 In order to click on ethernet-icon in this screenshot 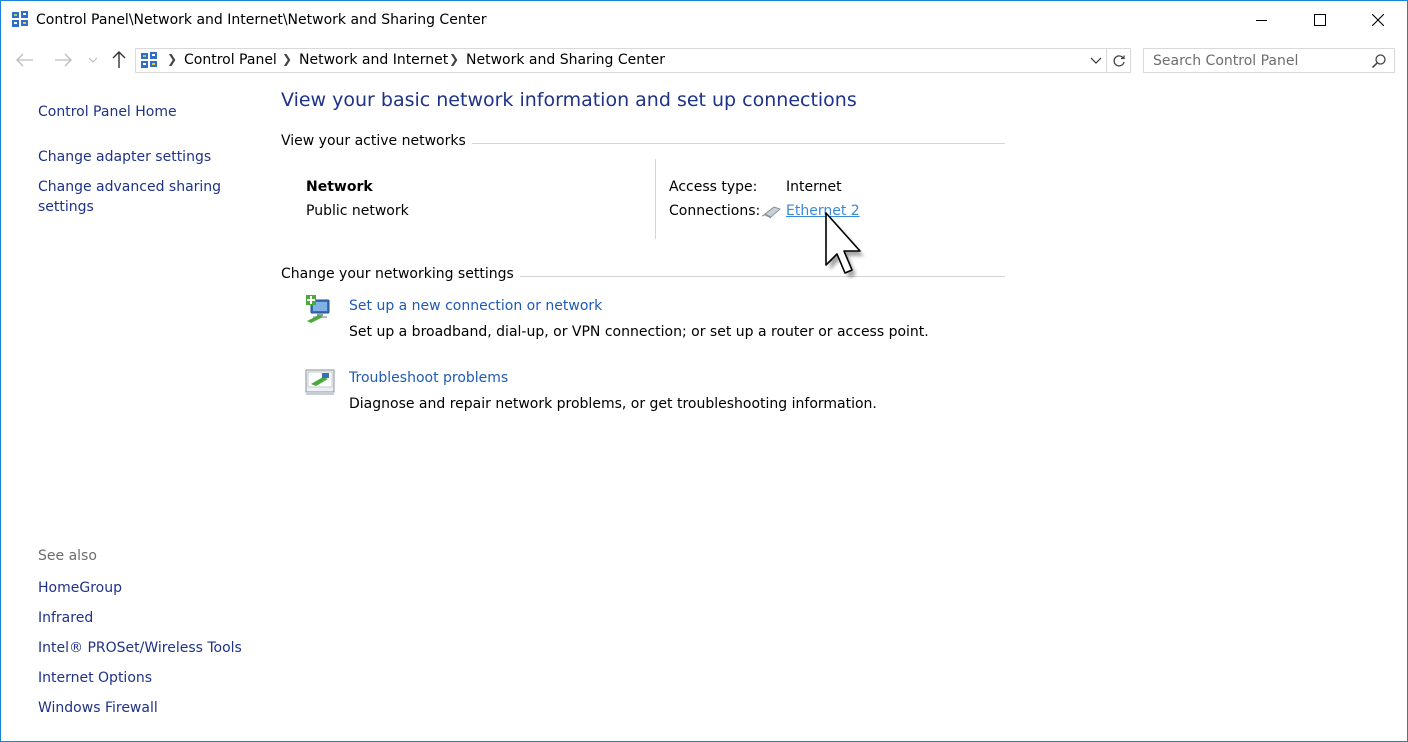, I will do `click(771, 212)`.